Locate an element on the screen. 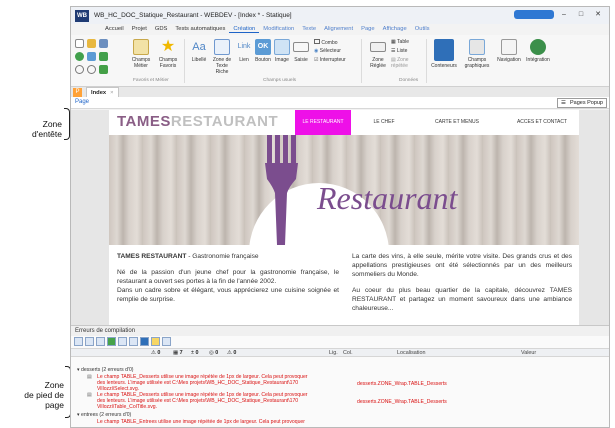 This screenshot has height=428, width=615. menu-item: Tests automatiques is located at coordinates (200, 29).